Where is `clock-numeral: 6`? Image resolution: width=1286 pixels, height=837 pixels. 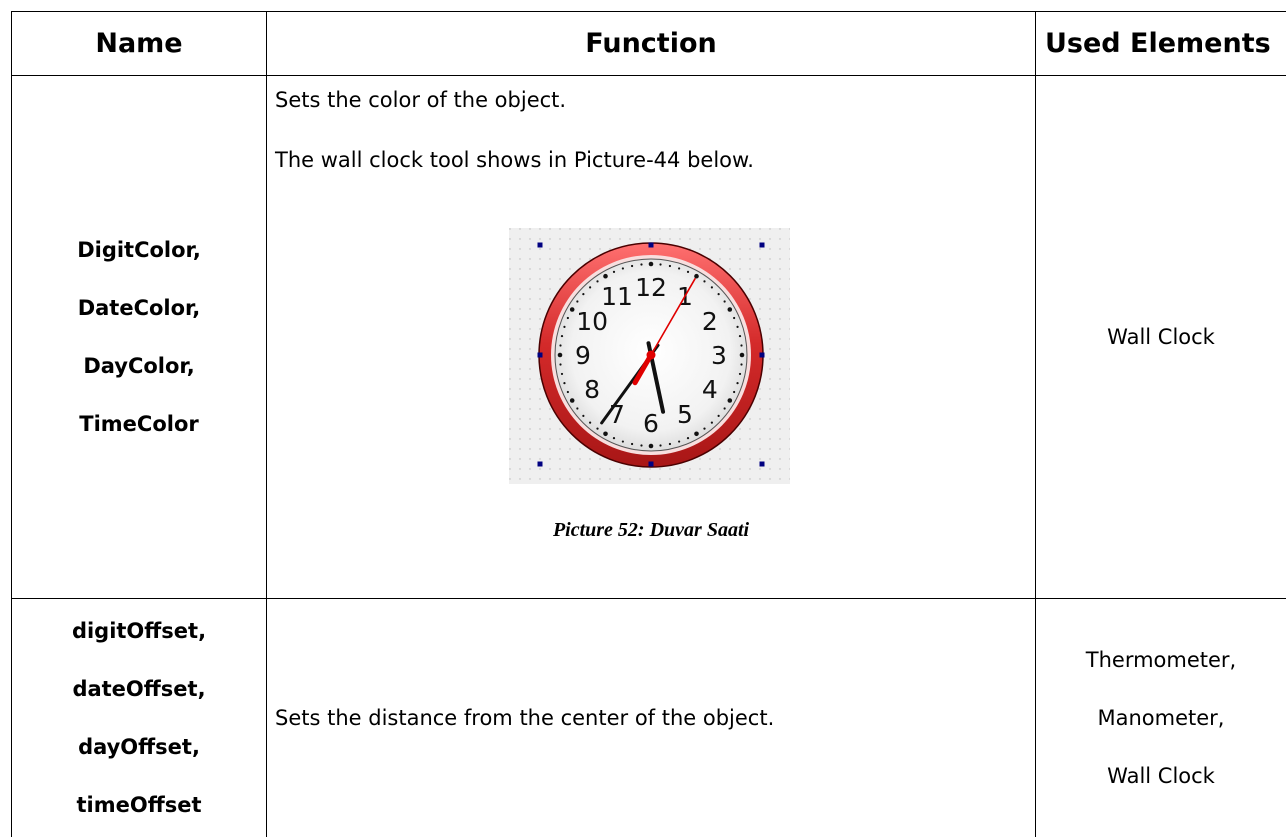
clock-numeral: 6 is located at coordinates (651, 423).